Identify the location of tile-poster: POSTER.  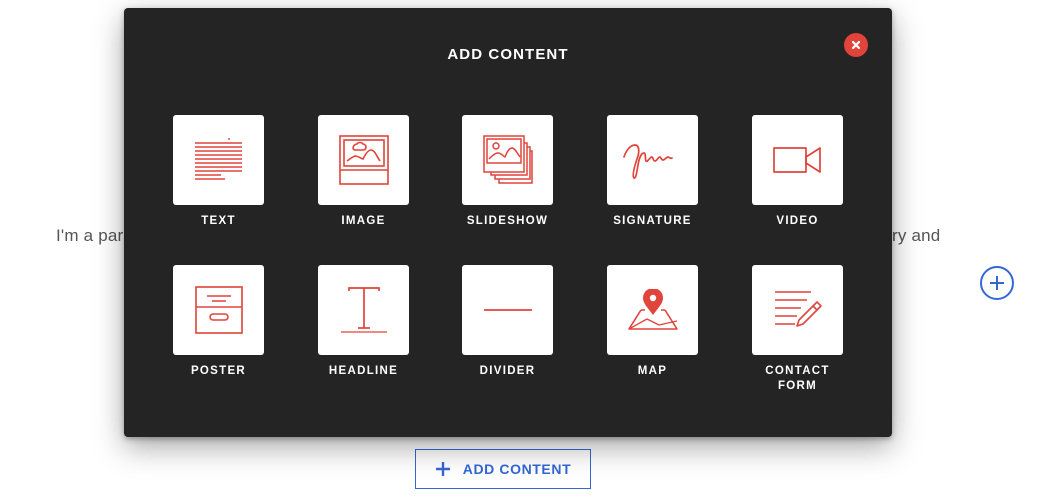
(218, 322).